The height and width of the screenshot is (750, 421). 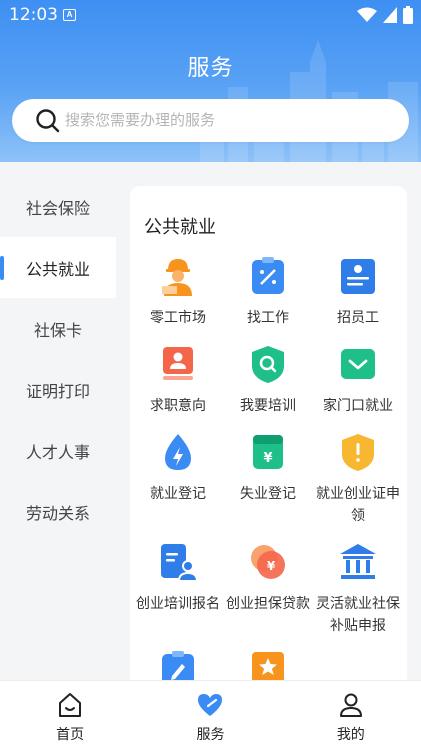 I want to click on service-label: 零工市场, so click(x=178, y=317).